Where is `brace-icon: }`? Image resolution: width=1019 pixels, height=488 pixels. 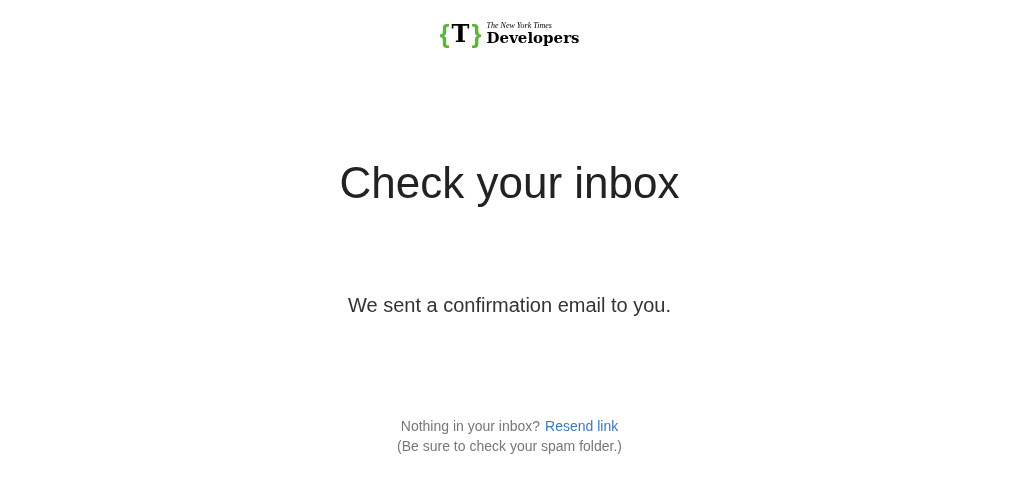 brace-icon: } is located at coordinates (476, 34).